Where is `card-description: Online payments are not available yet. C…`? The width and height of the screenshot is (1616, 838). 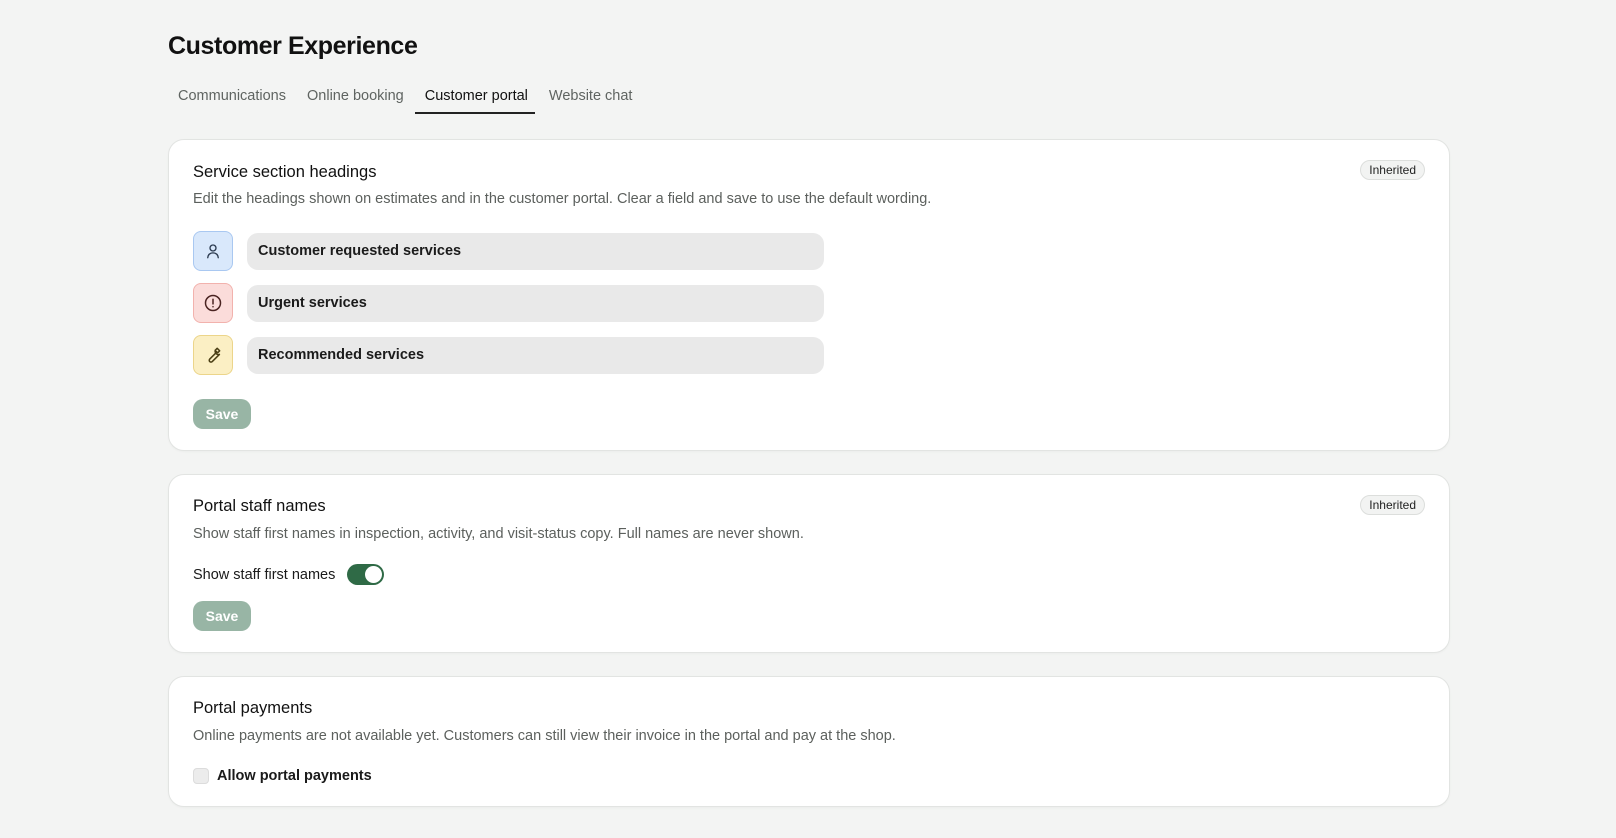
card-description: Online payments are not available yet. C… is located at coordinates (544, 736).